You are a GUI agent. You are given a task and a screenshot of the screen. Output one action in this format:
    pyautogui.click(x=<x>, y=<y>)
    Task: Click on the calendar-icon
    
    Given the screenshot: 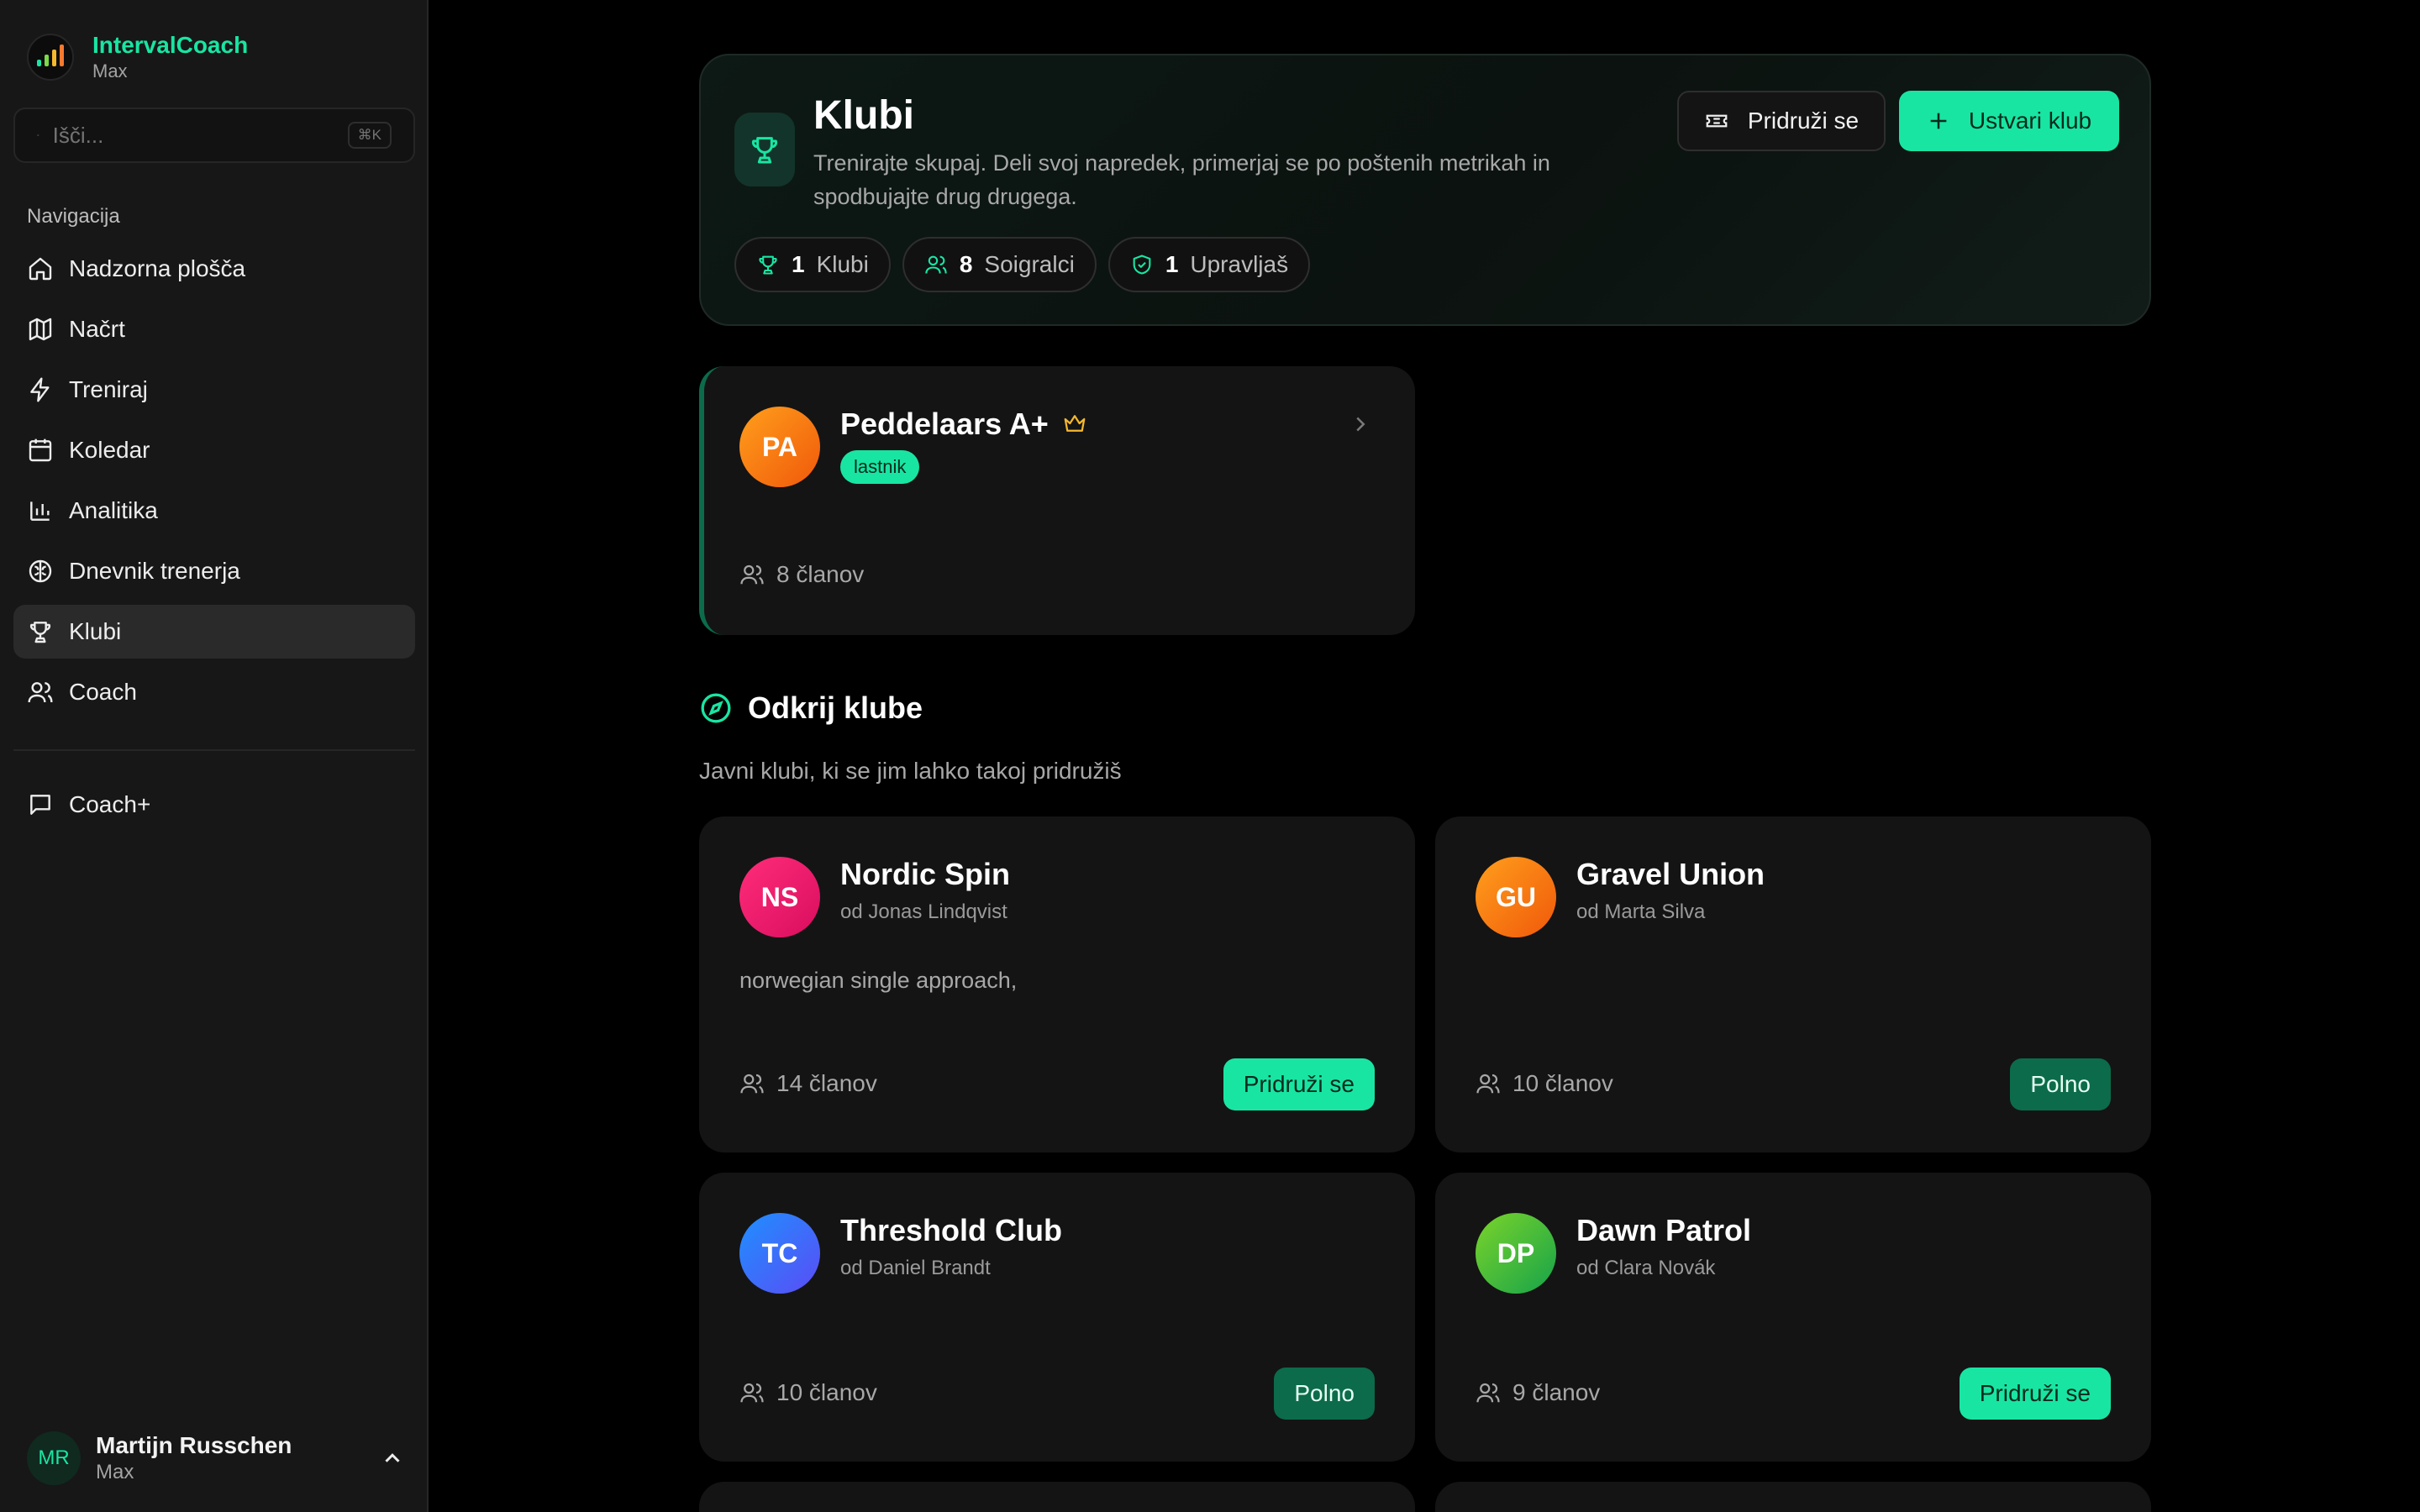 What is the action you would take?
    pyautogui.click(x=40, y=450)
    